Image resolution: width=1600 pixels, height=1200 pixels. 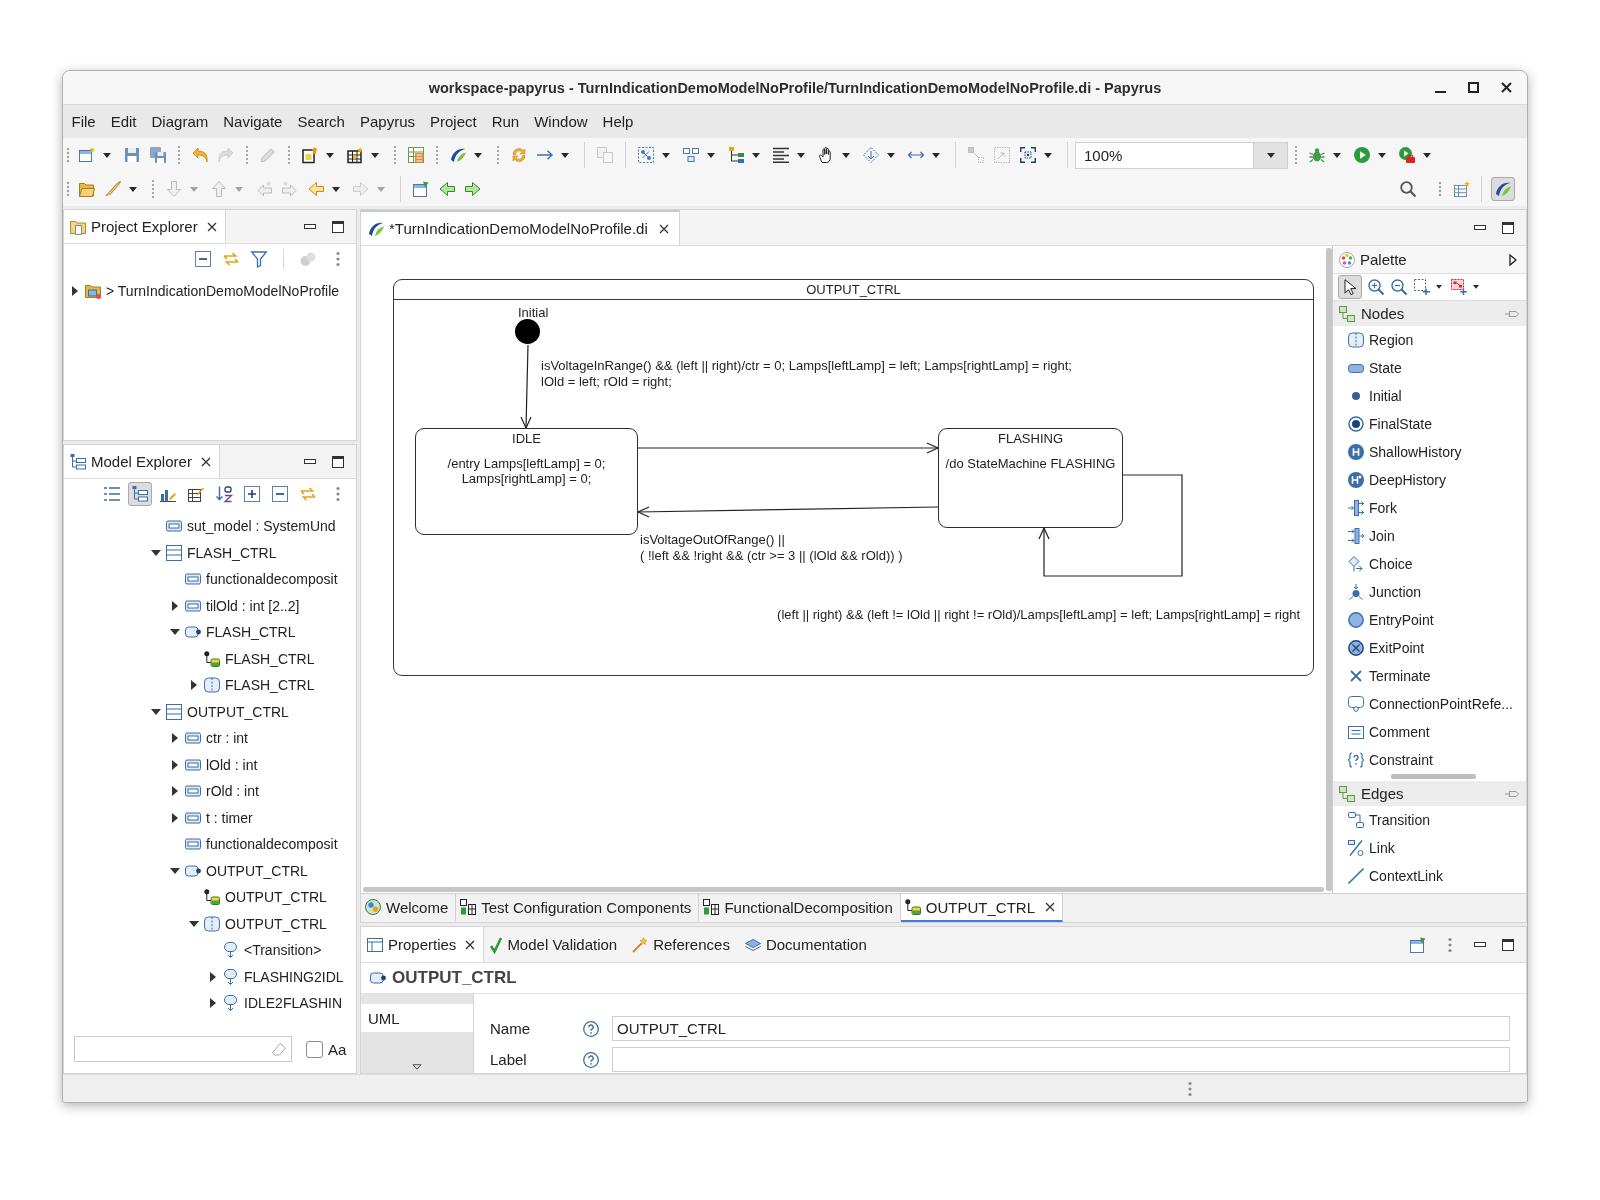 I want to click on text-field: OUTPUT_CTRL, so click(x=1061, y=1028).